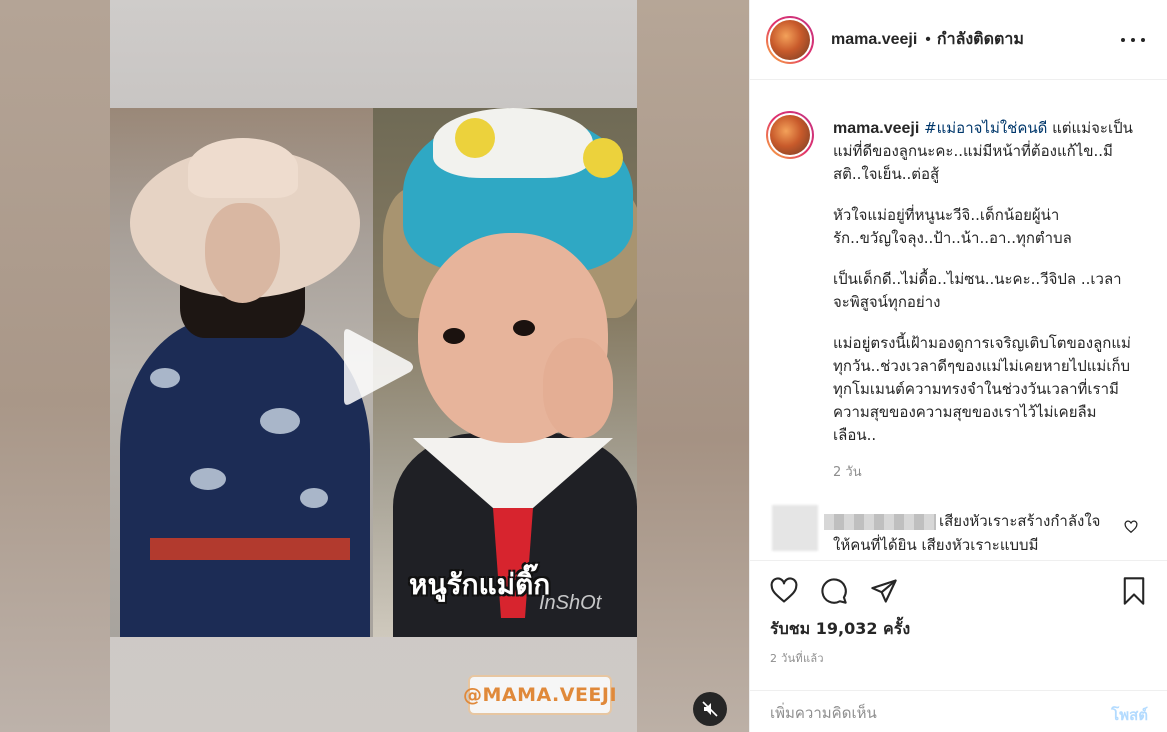  Describe the element at coordinates (1134, 591) in the screenshot. I see `bookmark-icon` at that location.